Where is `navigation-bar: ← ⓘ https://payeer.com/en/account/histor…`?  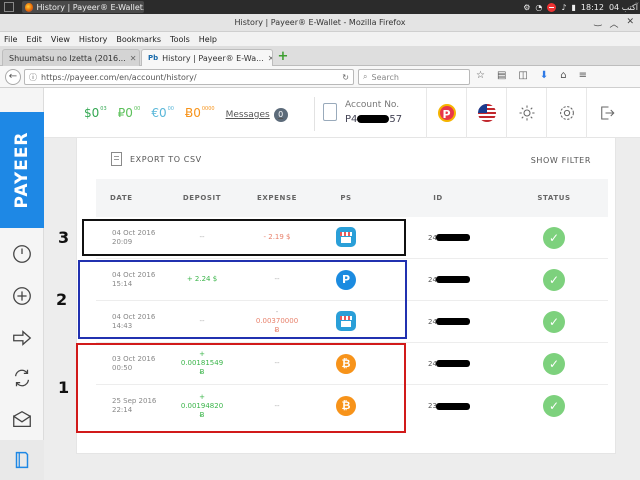 navigation-bar: ← ⓘ https://payeer.com/en/account/histor… is located at coordinates (320, 77).